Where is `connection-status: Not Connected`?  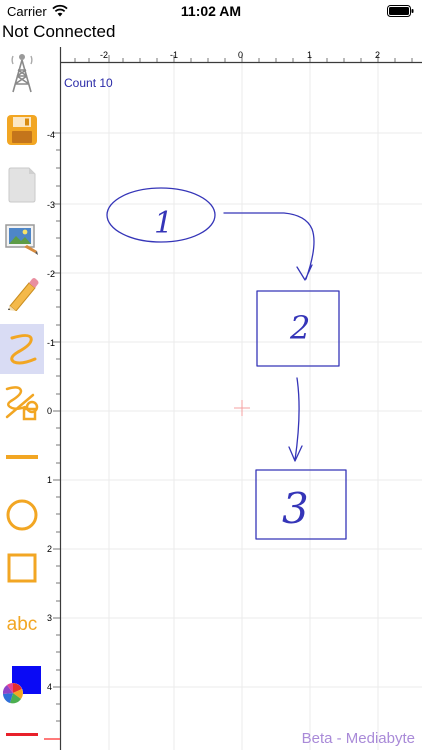 connection-status: Not Connected is located at coordinates (59, 31).